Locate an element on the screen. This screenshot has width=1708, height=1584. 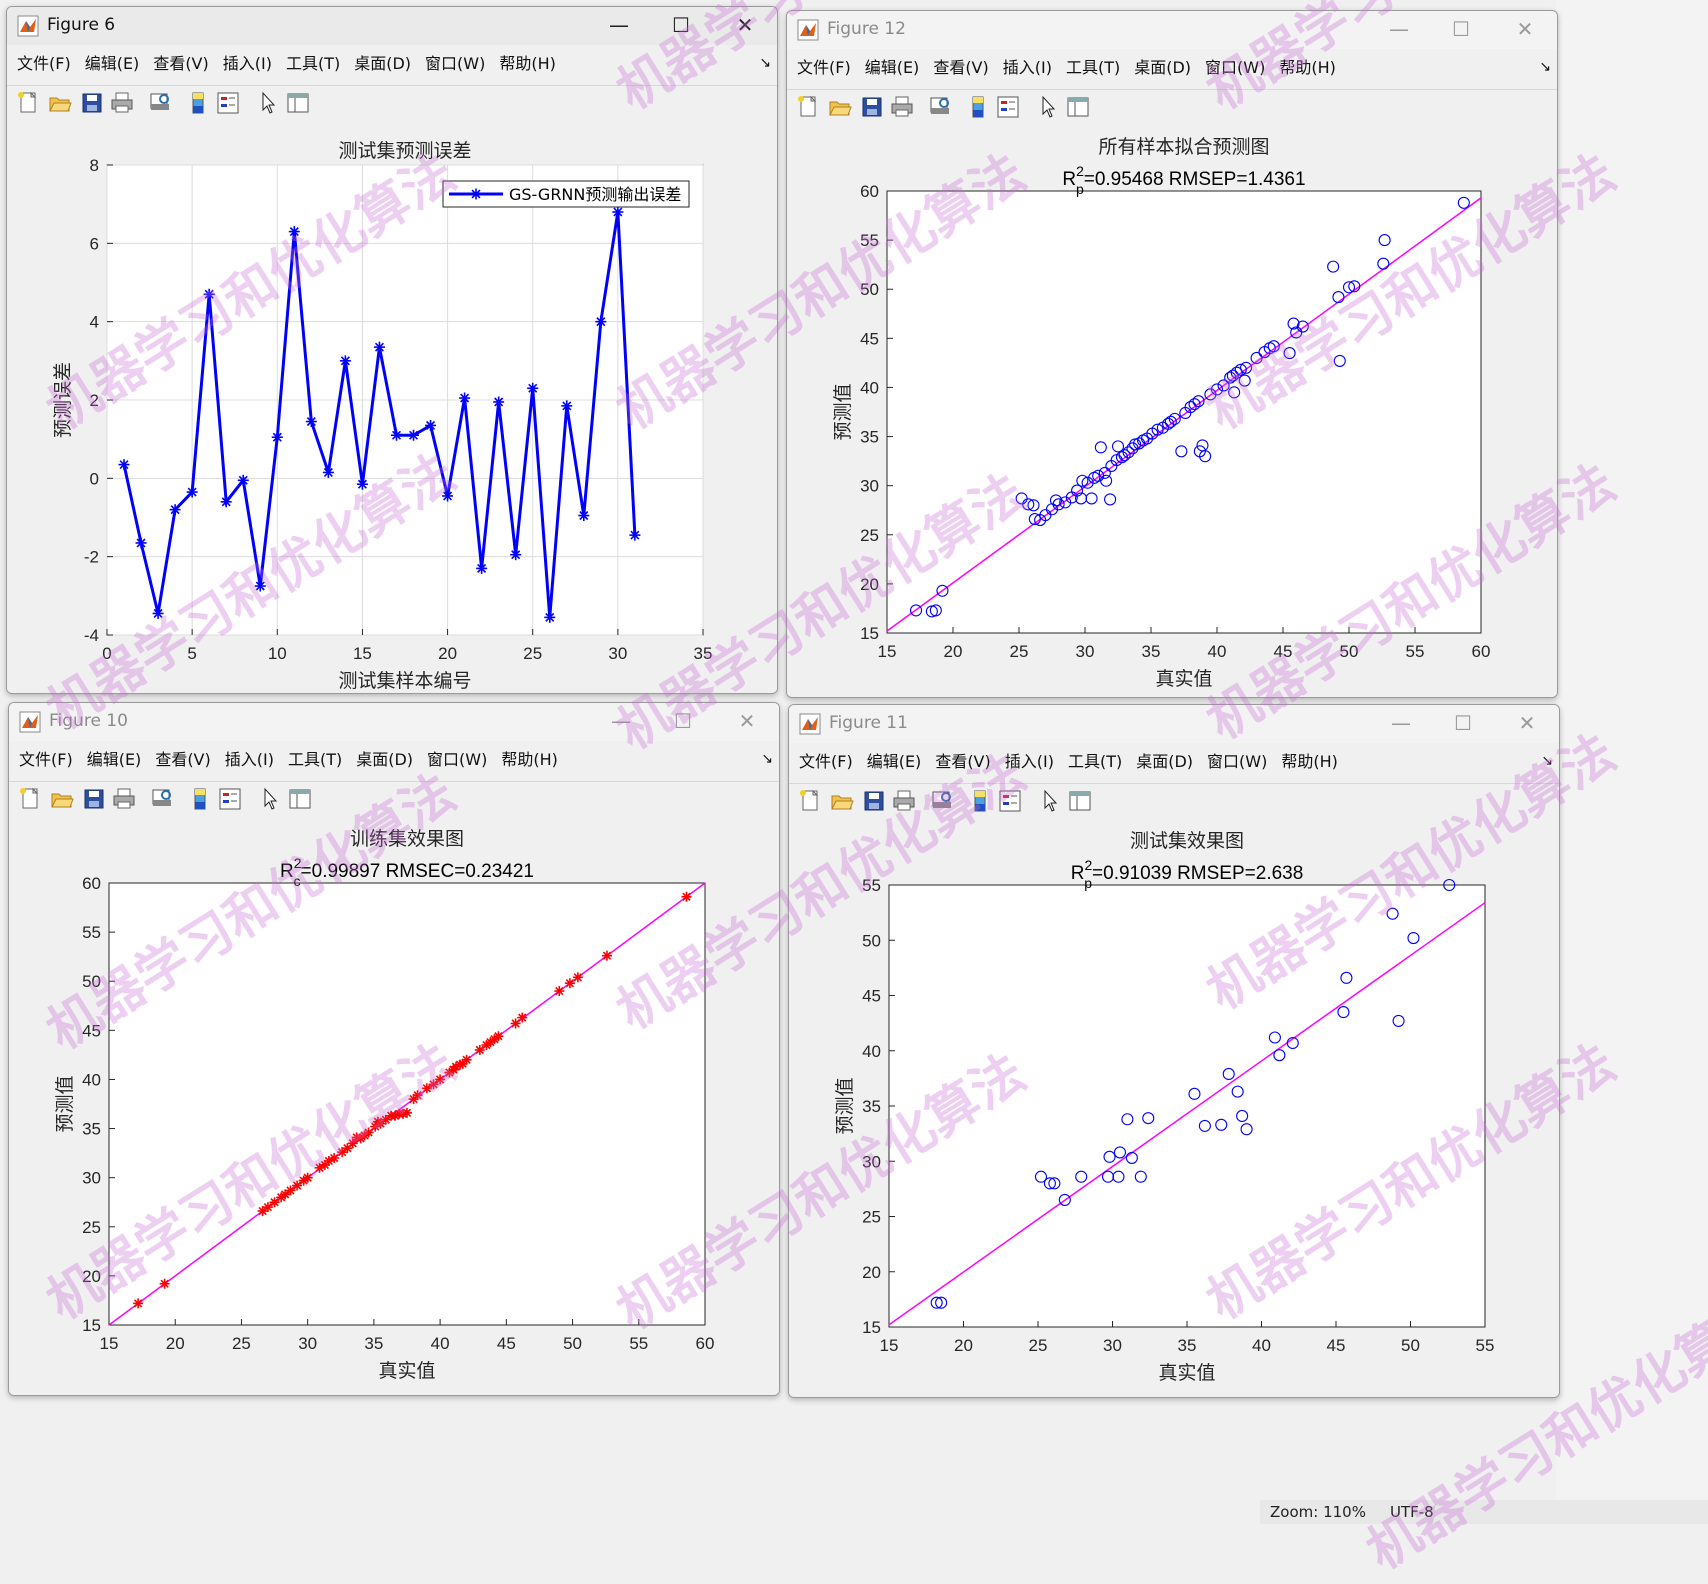
title-bar: Figure 11 — ☐ ✕ is located at coordinates (1174, 724).